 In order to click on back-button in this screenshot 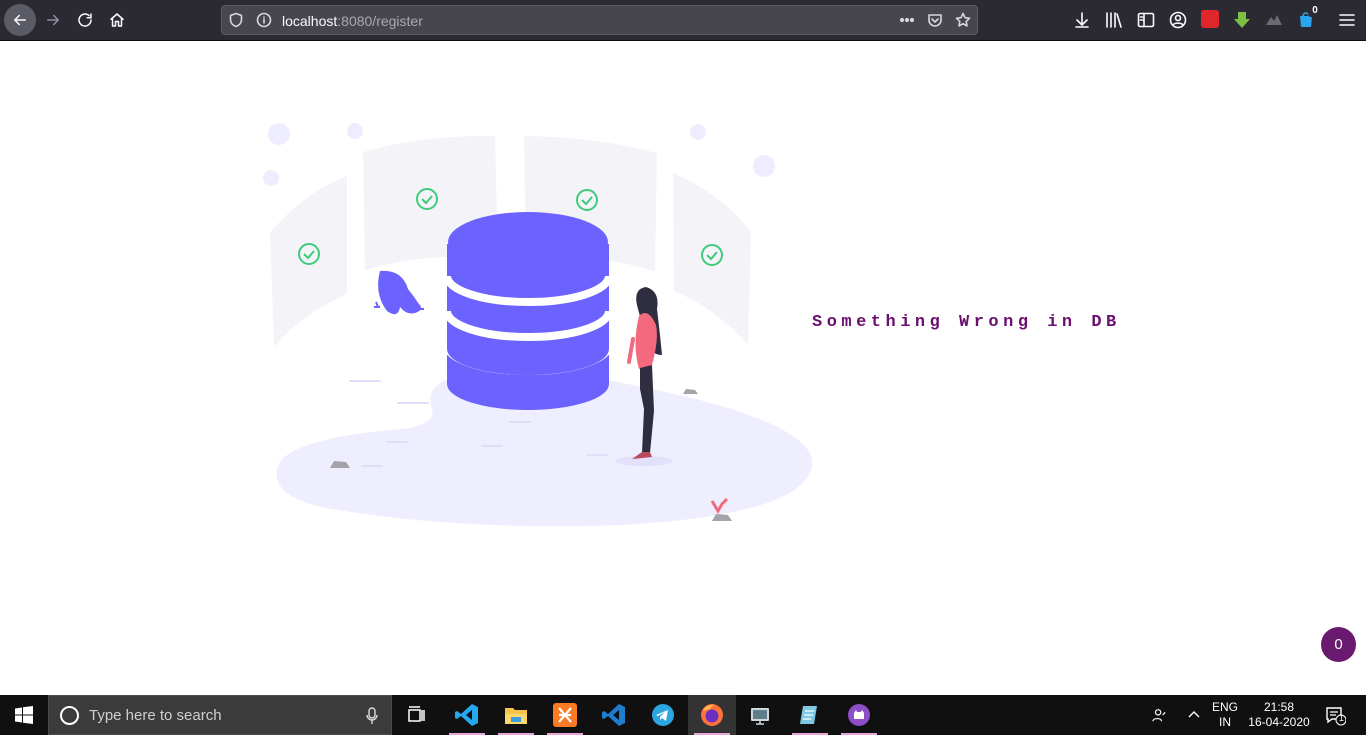, I will do `click(20, 20)`.